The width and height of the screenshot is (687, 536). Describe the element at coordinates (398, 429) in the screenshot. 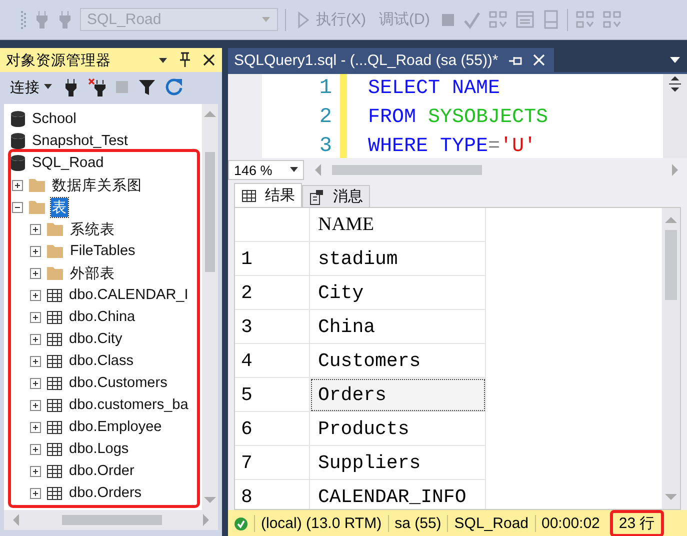

I see `table-cell: Products` at that location.